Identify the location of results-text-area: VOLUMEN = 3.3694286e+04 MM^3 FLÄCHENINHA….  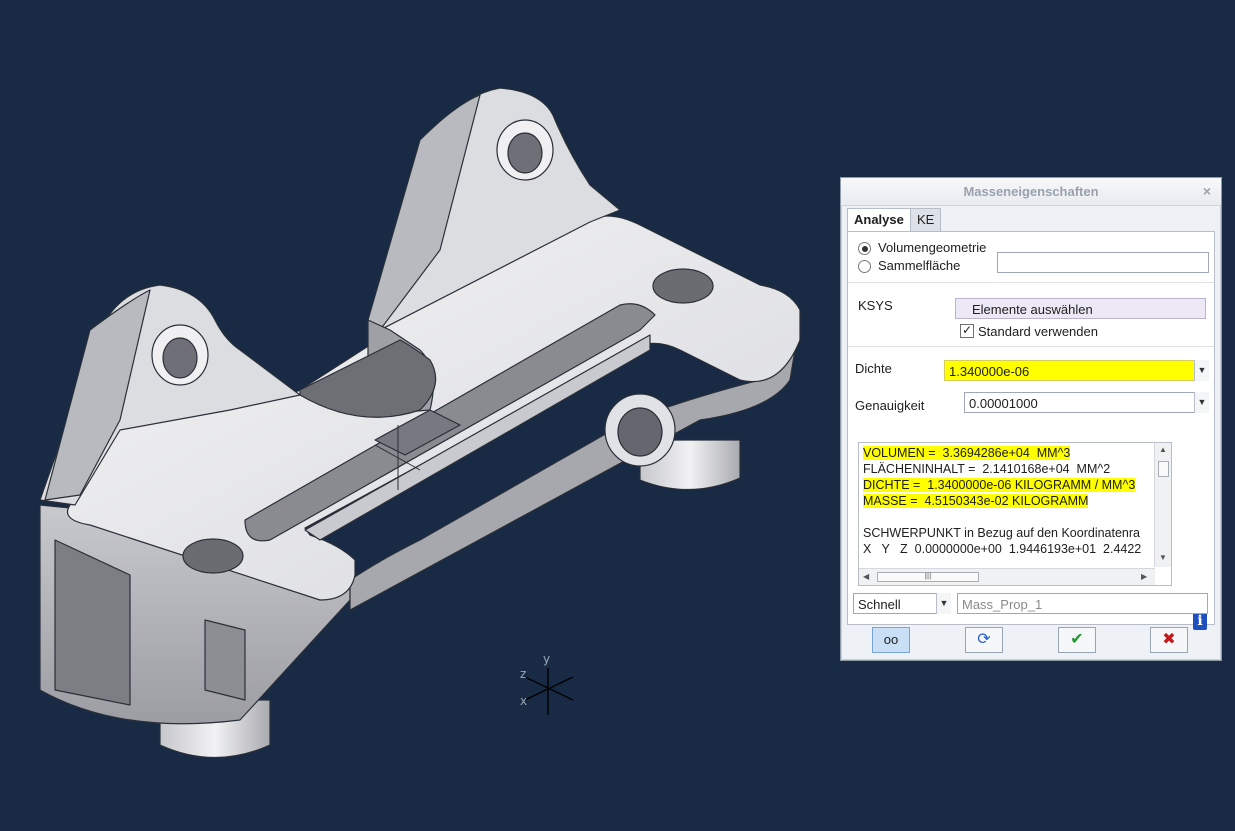
(1015, 514).